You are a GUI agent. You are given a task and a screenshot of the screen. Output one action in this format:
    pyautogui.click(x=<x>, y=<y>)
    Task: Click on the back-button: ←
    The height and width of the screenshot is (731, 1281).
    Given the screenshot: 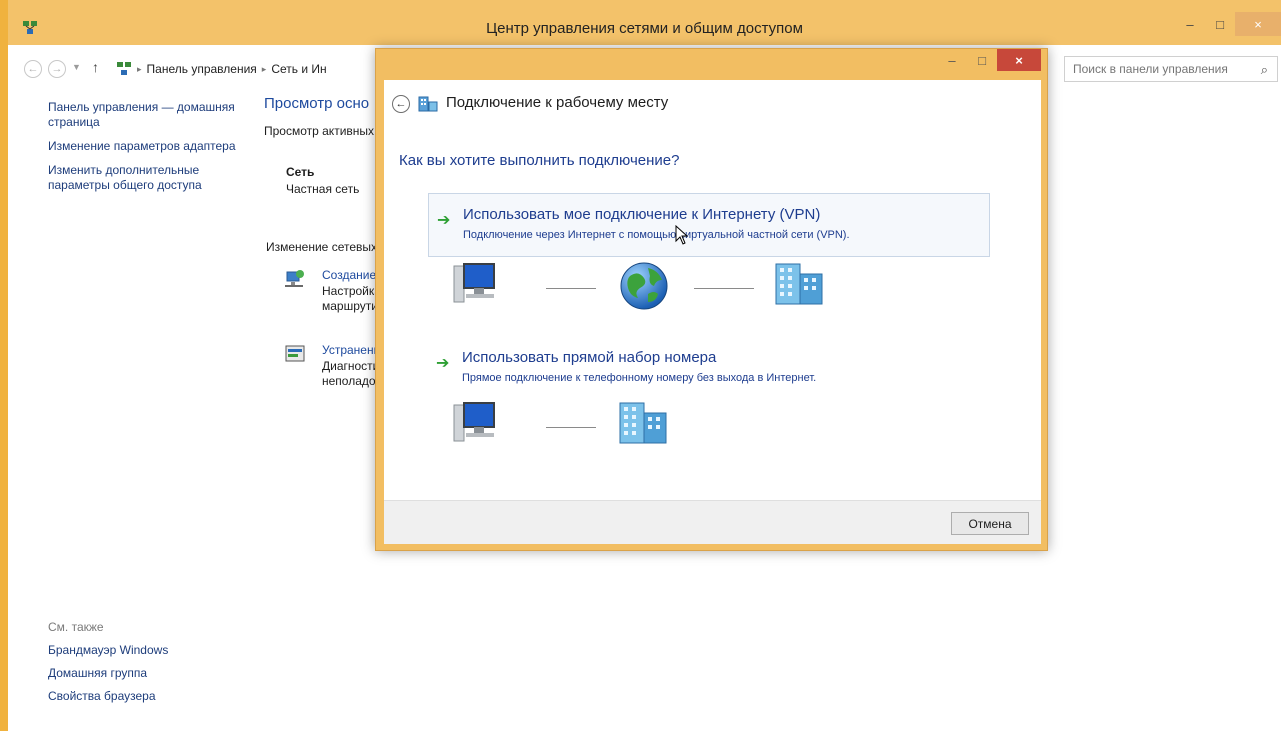 What is the action you would take?
    pyautogui.click(x=33, y=69)
    